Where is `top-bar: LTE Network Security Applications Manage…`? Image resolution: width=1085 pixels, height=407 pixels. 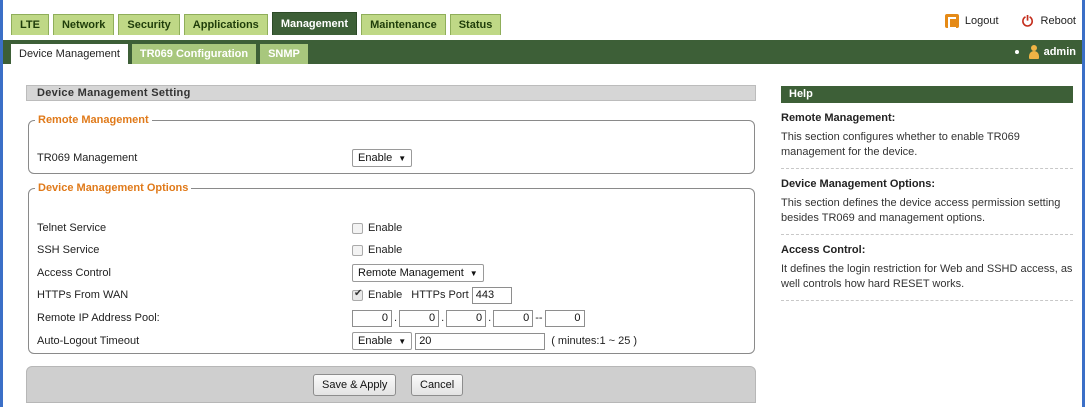 top-bar: LTE Network Security Applications Manage… is located at coordinates (542, 20).